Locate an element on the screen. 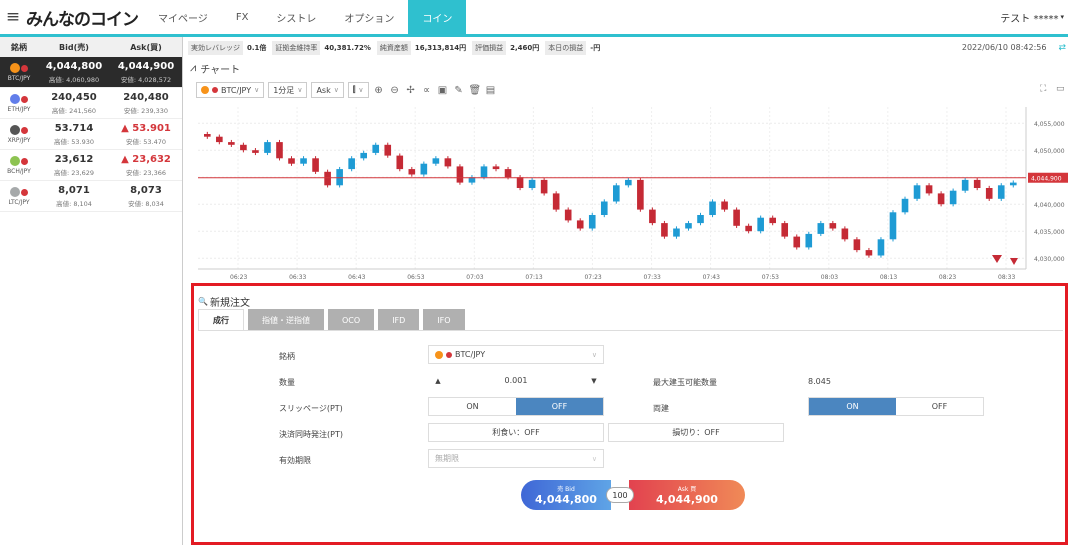 The image size is (1068, 545). chart-type-select: ⫿ ∨ is located at coordinates (358, 90).